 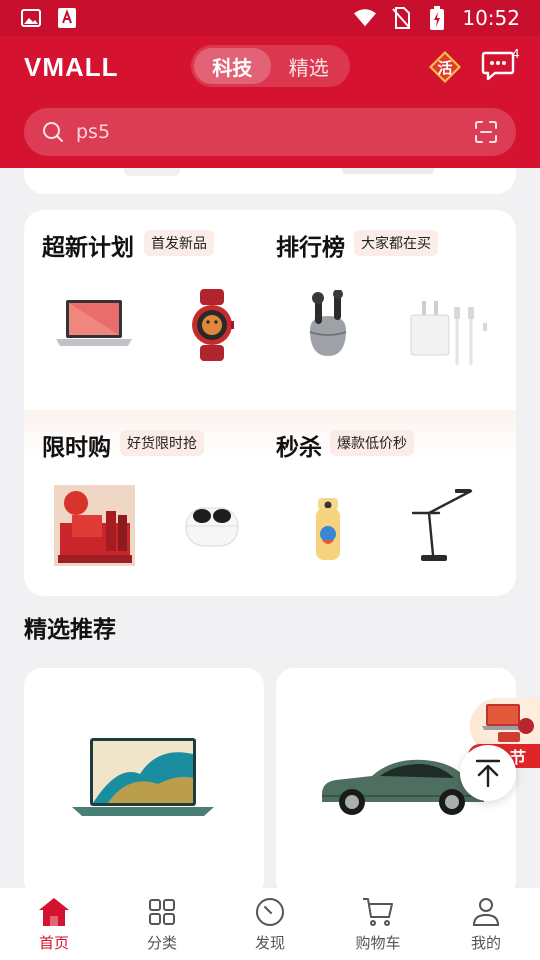 I want to click on app-a-icon, so click(x=67, y=18).